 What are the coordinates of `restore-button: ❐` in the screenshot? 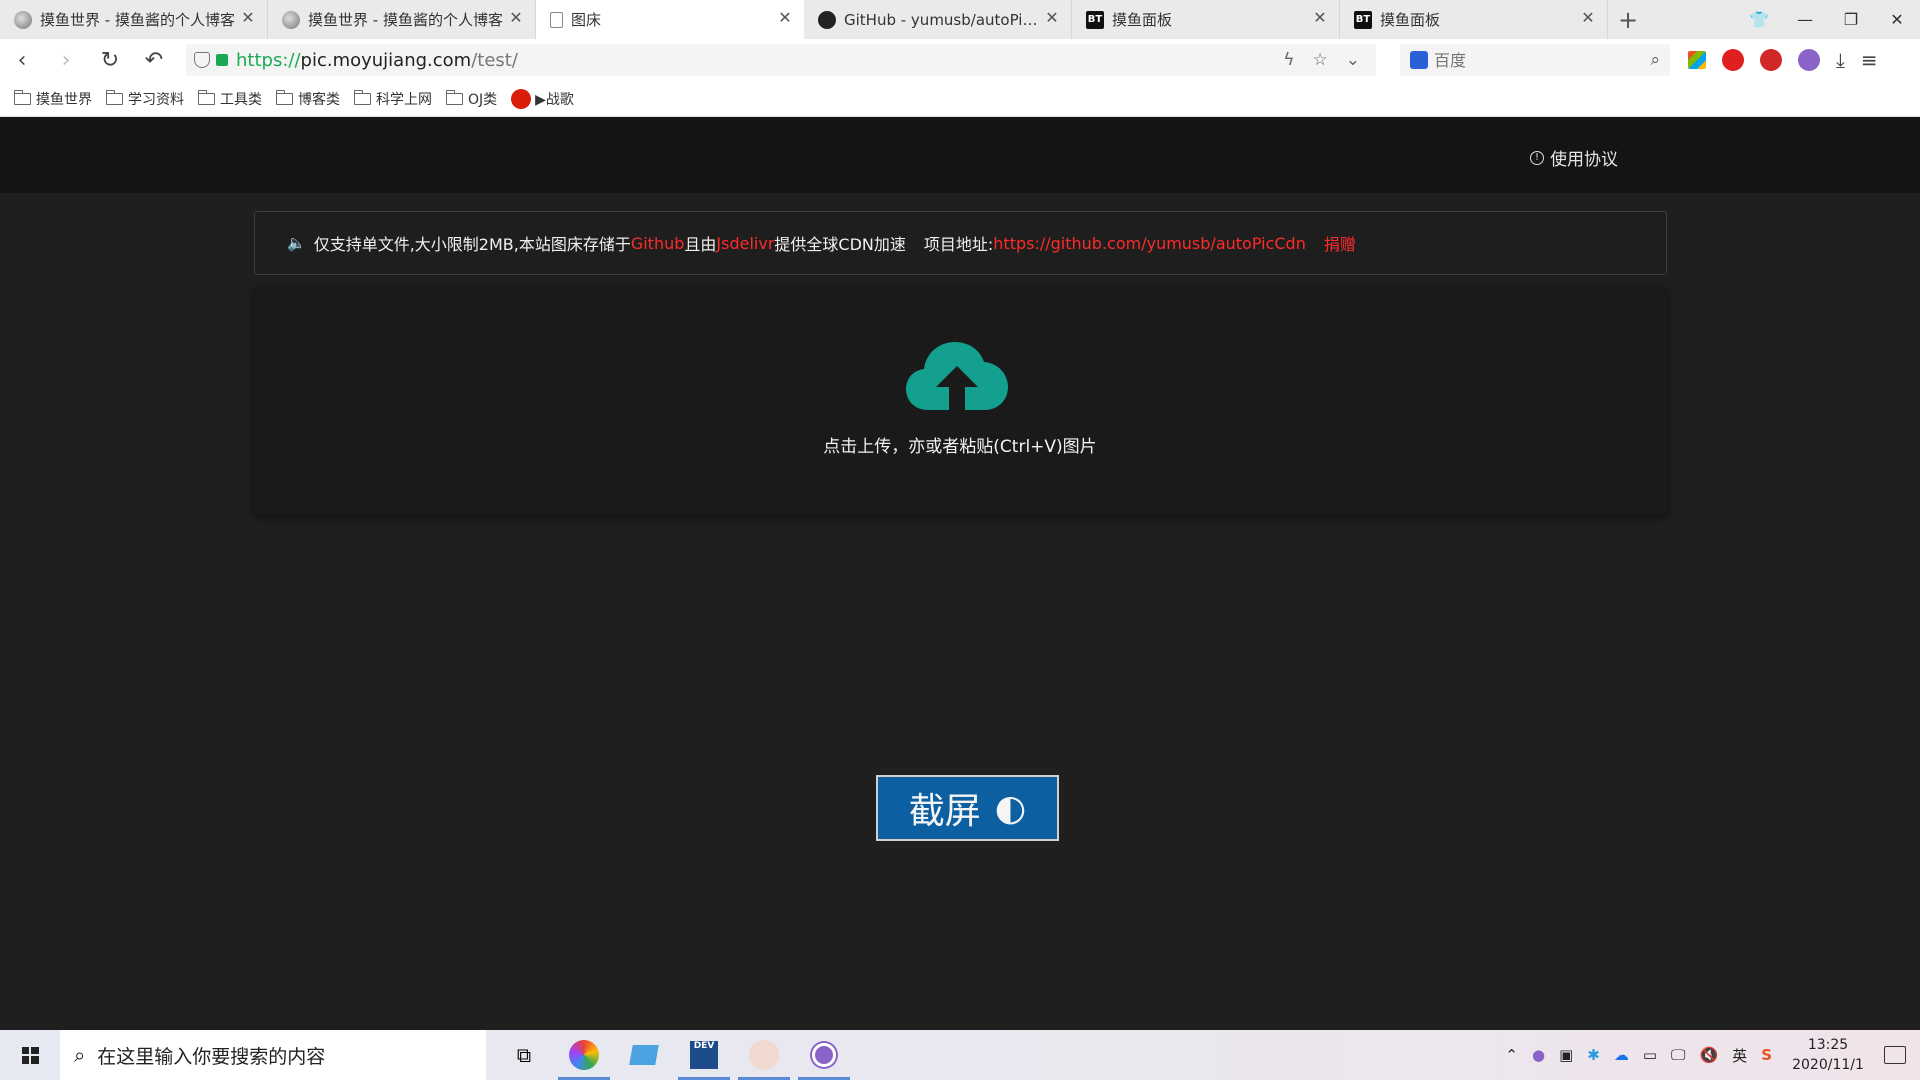 It's located at (1851, 19).